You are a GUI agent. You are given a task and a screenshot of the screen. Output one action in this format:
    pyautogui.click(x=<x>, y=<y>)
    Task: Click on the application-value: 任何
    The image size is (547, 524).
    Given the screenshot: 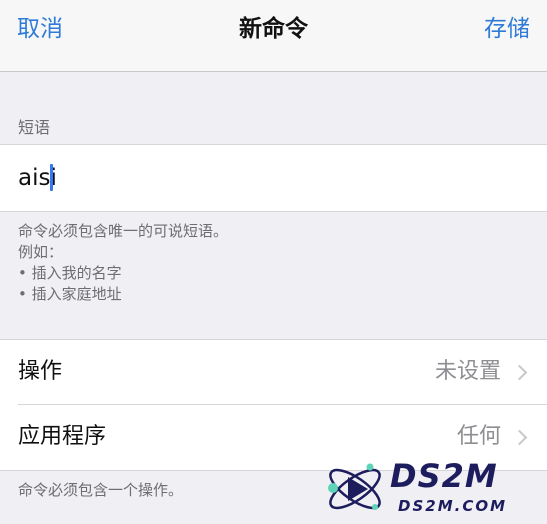 What is the action you would take?
    pyautogui.click(x=478, y=436)
    